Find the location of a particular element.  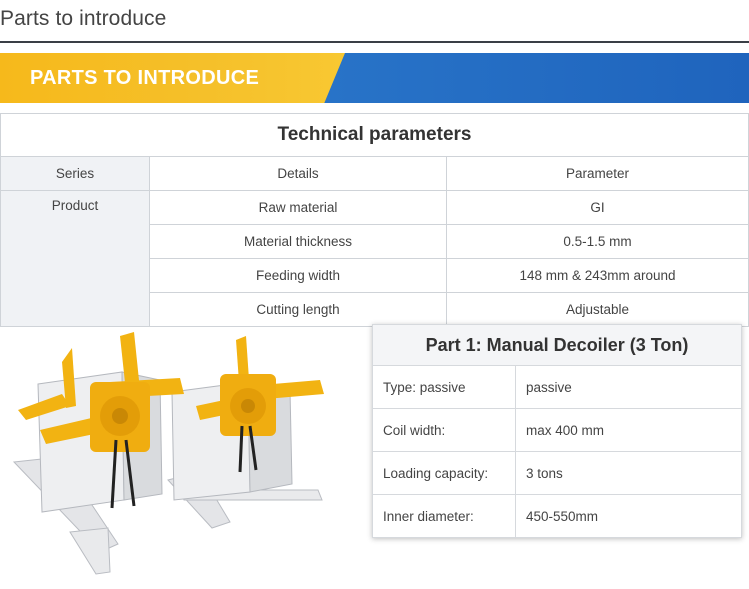

part1-title: Part 1: Manual Decoiler (3 Ton) is located at coordinates (557, 345).